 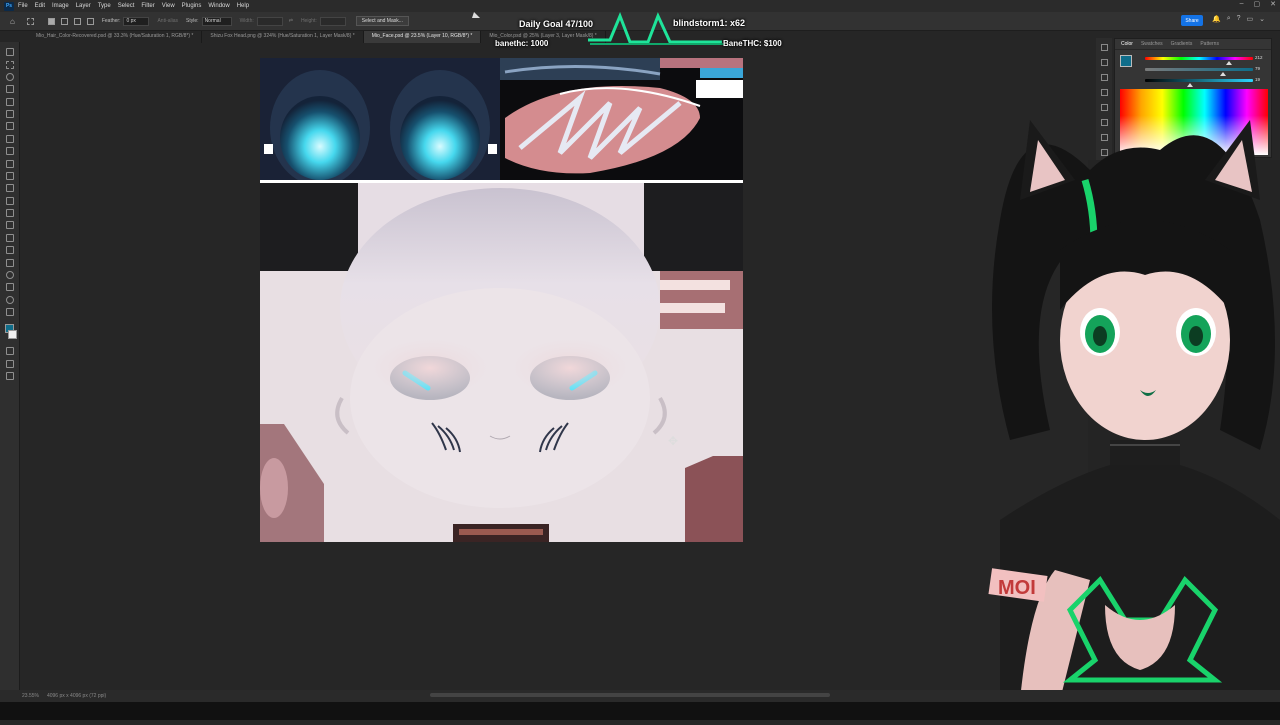 What do you see at coordinates (1104, 92) in the screenshot?
I see `layers-icon` at bounding box center [1104, 92].